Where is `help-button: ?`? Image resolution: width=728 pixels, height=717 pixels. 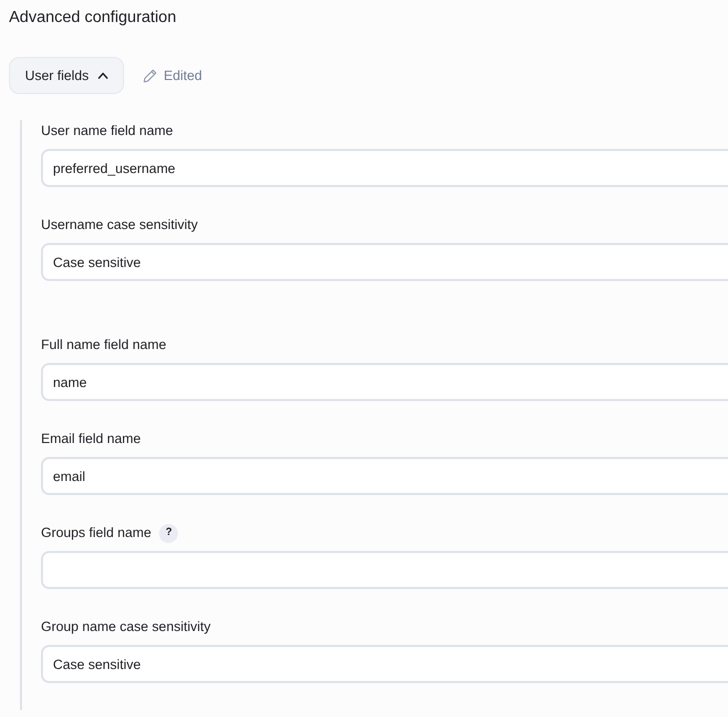 help-button: ? is located at coordinates (168, 533).